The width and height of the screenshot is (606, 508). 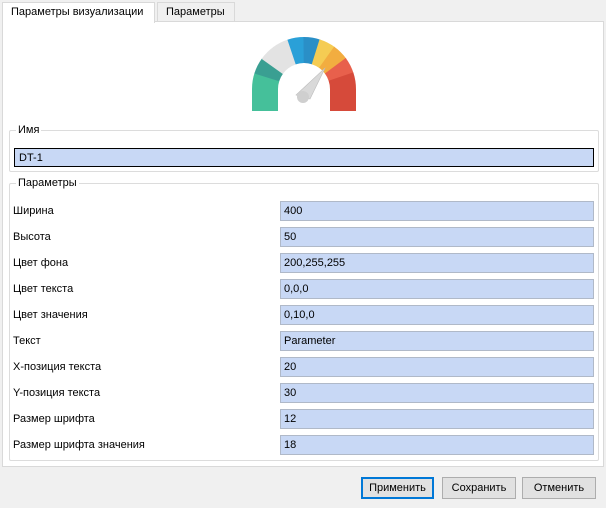 What do you see at coordinates (437, 263) in the screenshot?
I see `bg-color-input` at bounding box center [437, 263].